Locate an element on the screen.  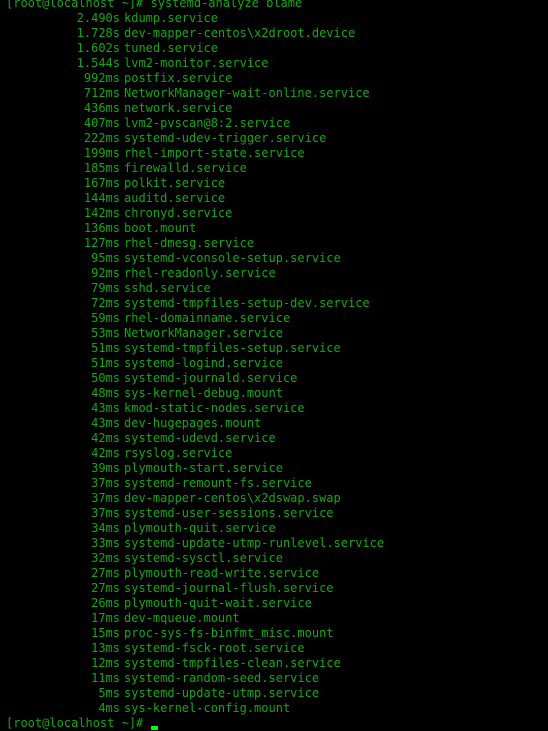
startup-time: 407ms is located at coordinates (101, 123).